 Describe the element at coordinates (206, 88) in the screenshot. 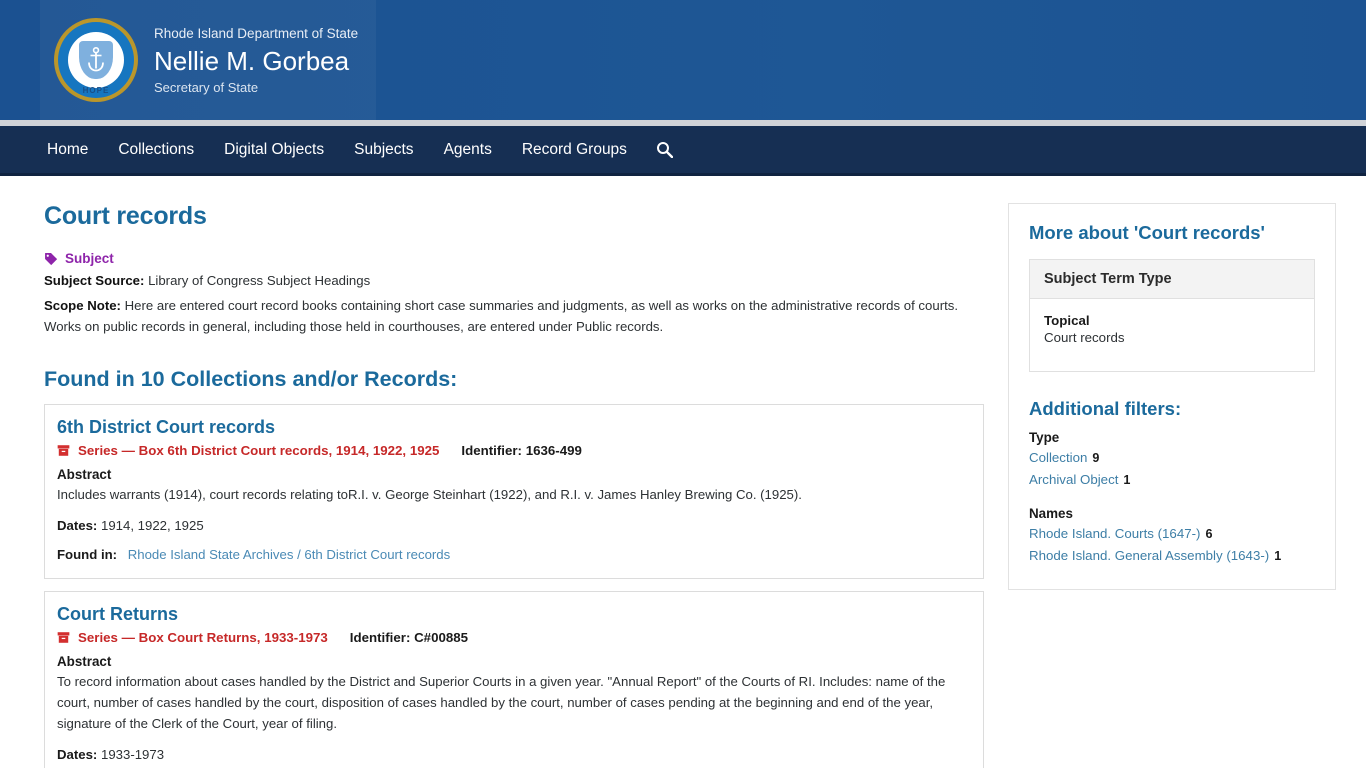

I see `official-role: Secretary of State` at that location.